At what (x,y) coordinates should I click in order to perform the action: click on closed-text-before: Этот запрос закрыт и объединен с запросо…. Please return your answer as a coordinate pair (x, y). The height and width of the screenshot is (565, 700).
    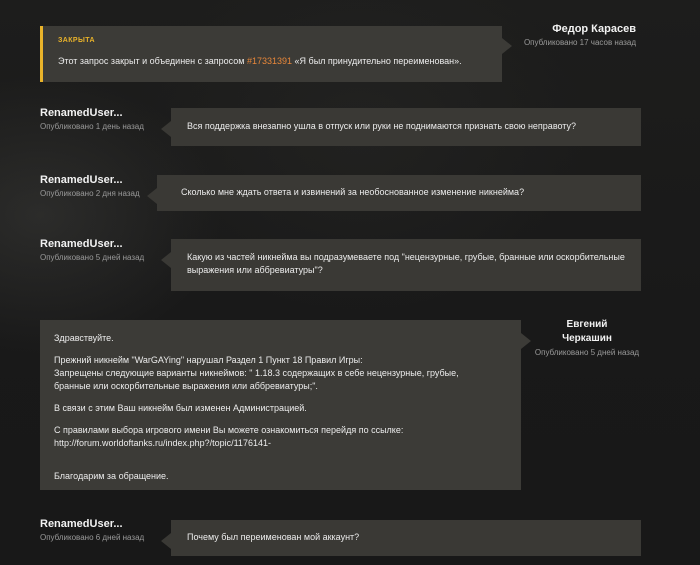
    Looking at the image, I should click on (152, 61).